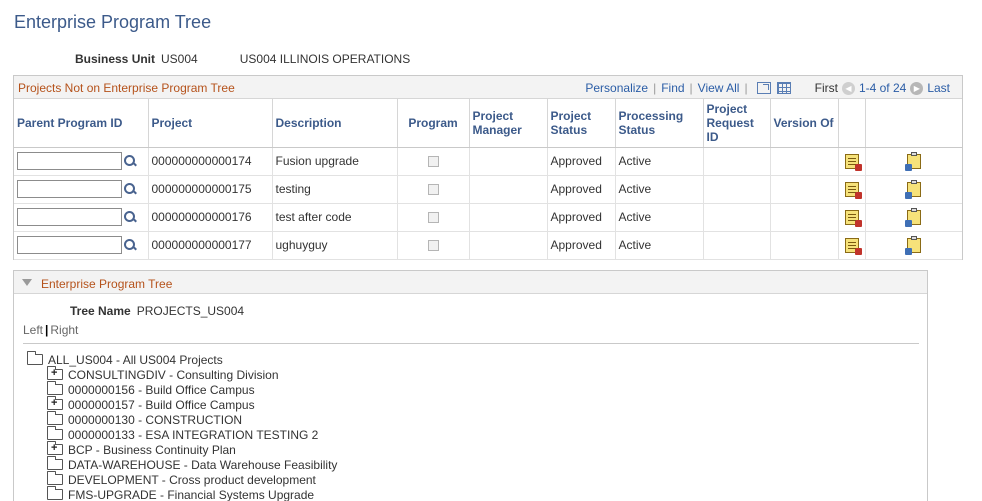 The width and height of the screenshot is (982, 501). I want to click on project-cell: 000000000000175, so click(210, 189).